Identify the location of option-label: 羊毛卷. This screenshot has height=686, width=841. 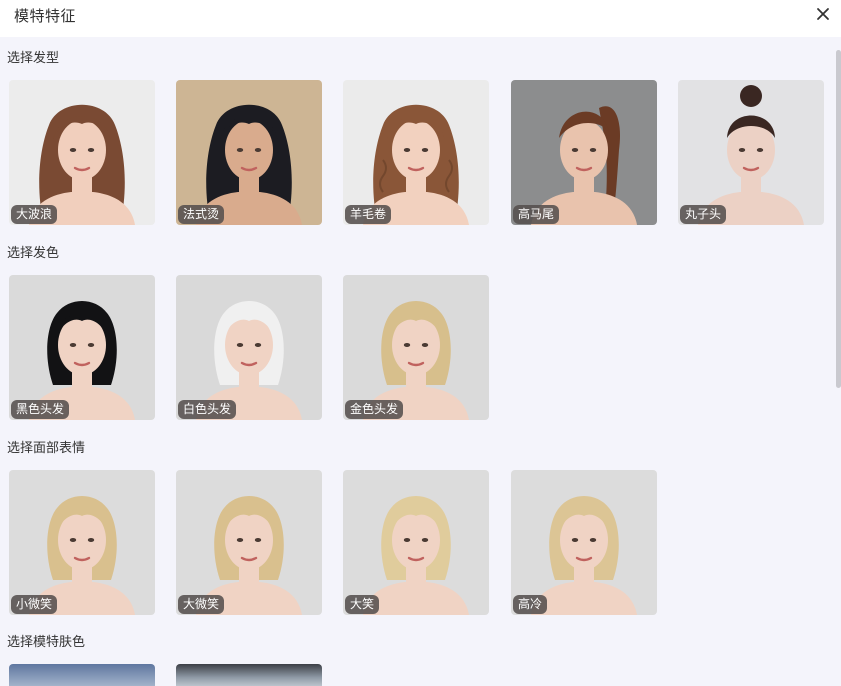
(368, 214).